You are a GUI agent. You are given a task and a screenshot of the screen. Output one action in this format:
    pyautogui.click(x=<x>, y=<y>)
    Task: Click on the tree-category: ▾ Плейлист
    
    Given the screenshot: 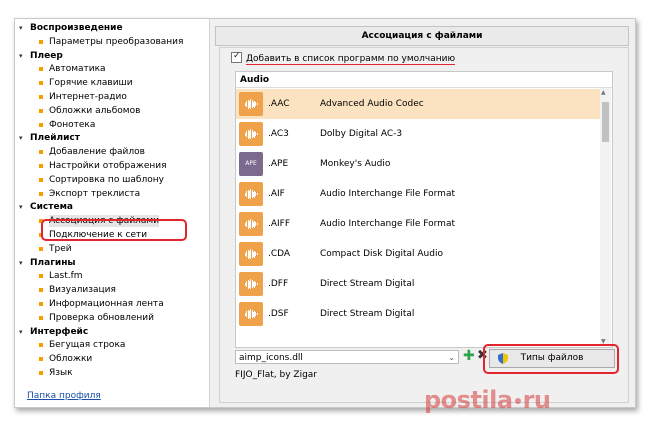 What is the action you would take?
    pyautogui.click(x=49, y=138)
    